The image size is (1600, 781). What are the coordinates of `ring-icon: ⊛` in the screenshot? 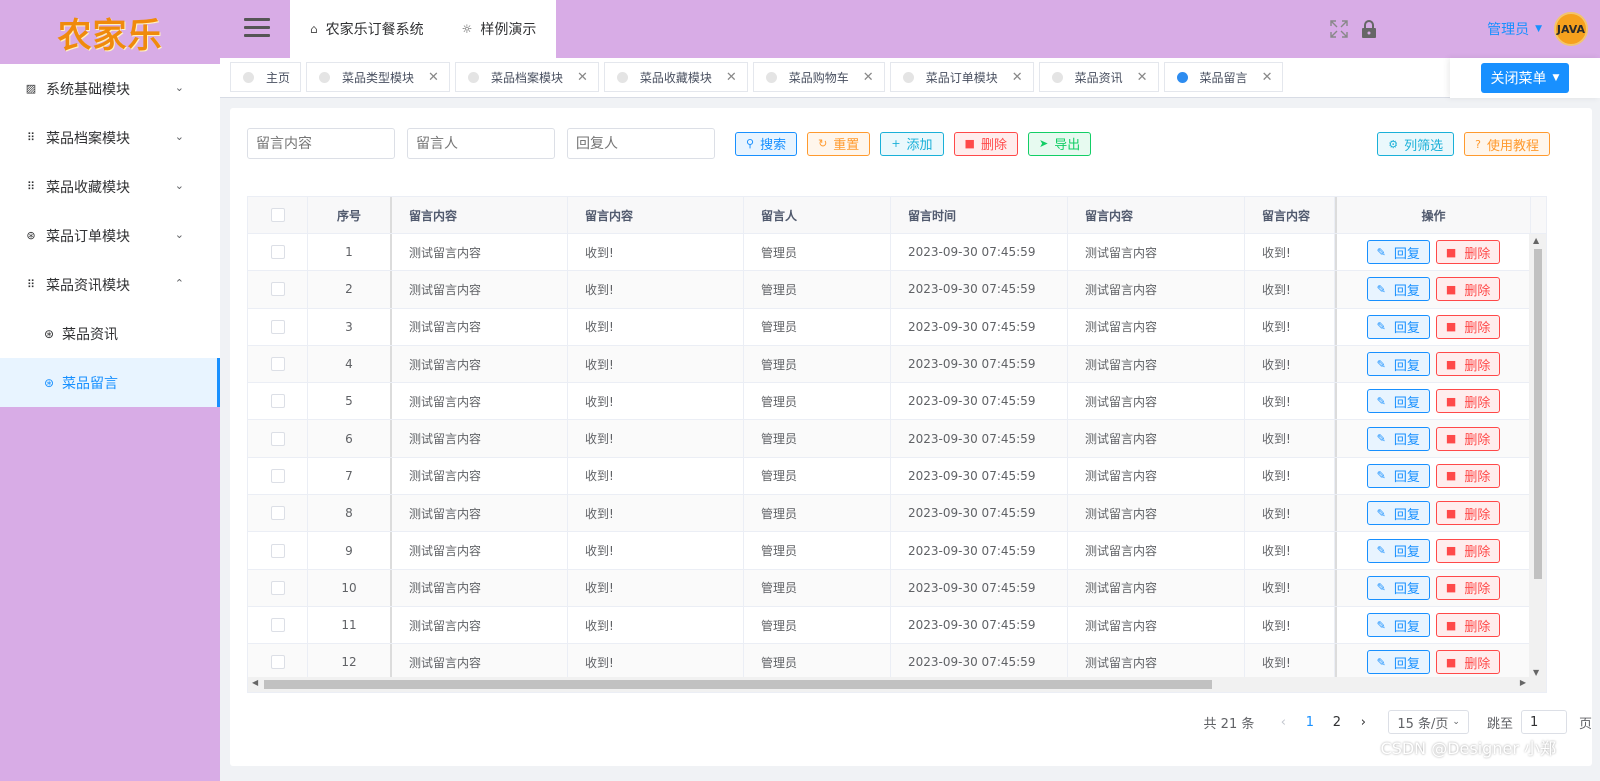 It's located at (49, 333).